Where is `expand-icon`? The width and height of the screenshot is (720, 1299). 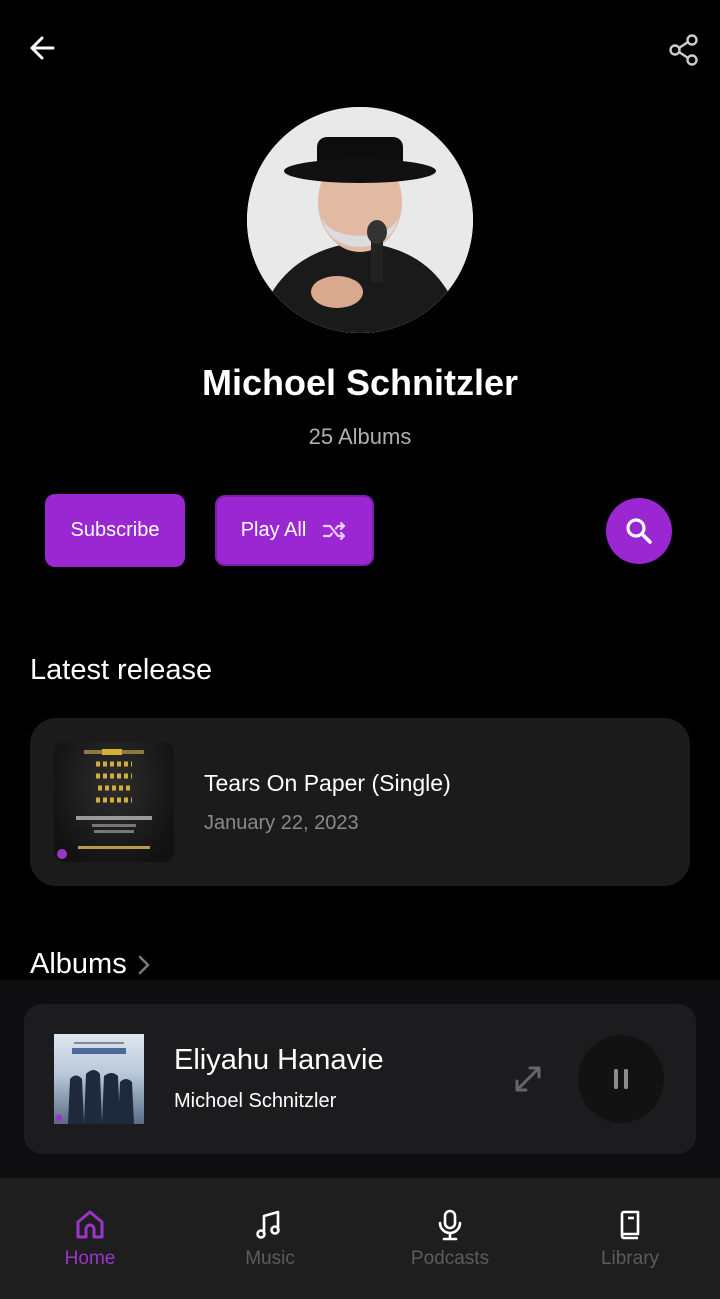 expand-icon is located at coordinates (528, 1079).